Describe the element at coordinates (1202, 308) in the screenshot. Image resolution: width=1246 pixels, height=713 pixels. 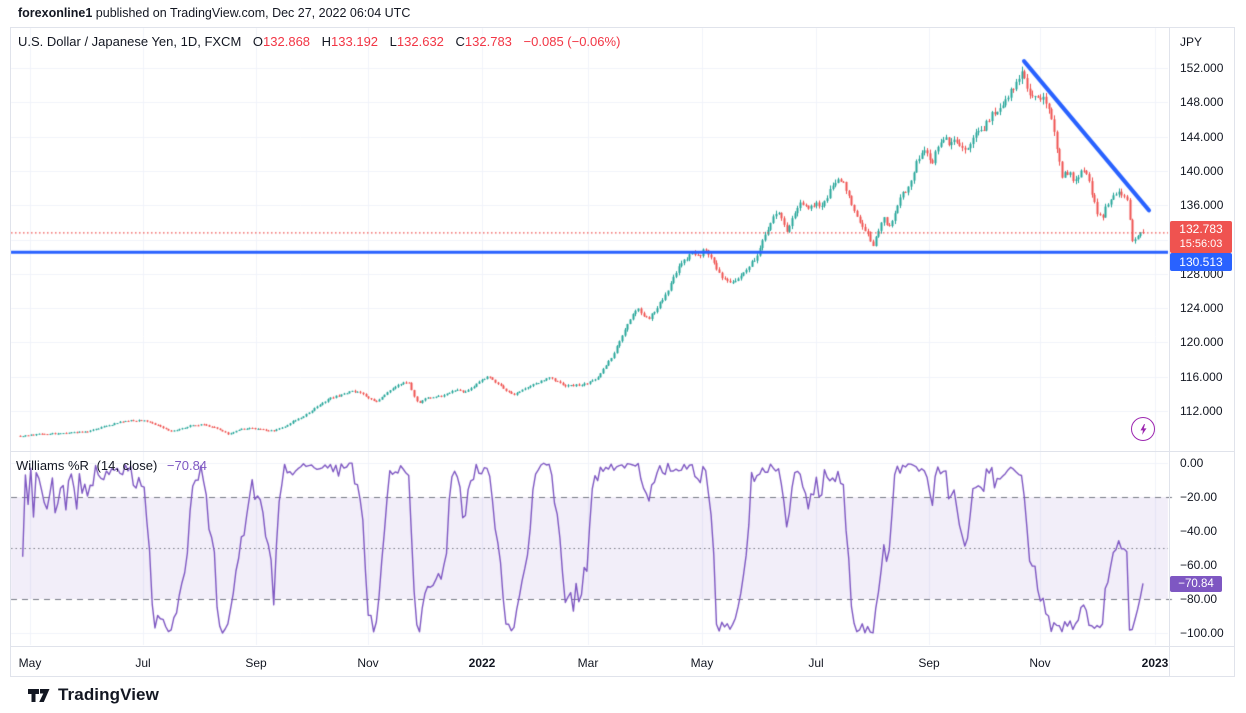
I see `price-tick-label: 124.000` at that location.